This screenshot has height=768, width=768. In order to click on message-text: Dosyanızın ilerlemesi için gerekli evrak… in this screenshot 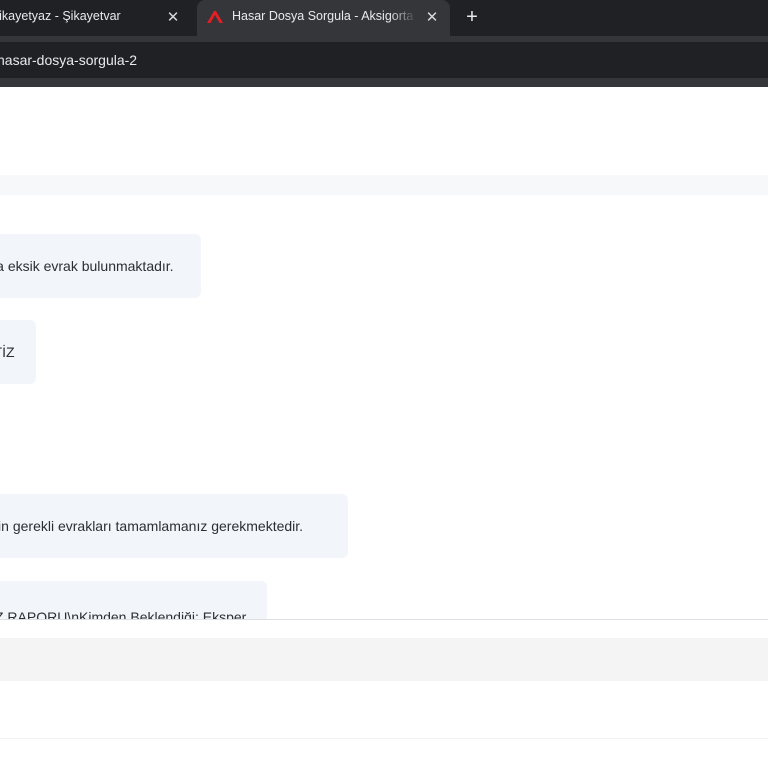, I will do `click(152, 526)`.